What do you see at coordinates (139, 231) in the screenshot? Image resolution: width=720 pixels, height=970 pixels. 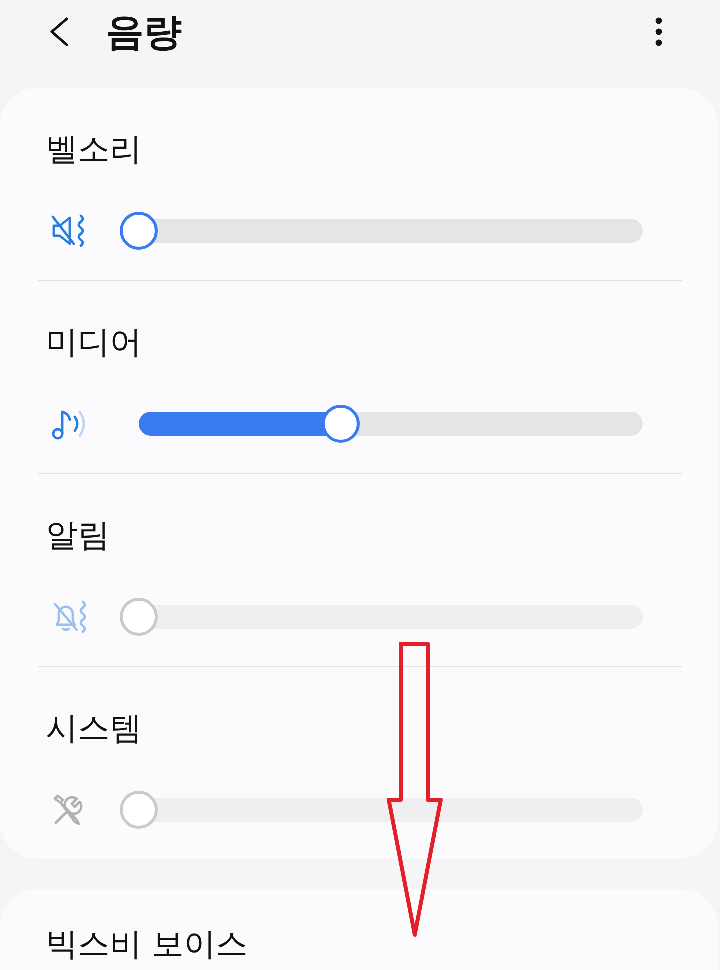 I see `slider-thumb` at bounding box center [139, 231].